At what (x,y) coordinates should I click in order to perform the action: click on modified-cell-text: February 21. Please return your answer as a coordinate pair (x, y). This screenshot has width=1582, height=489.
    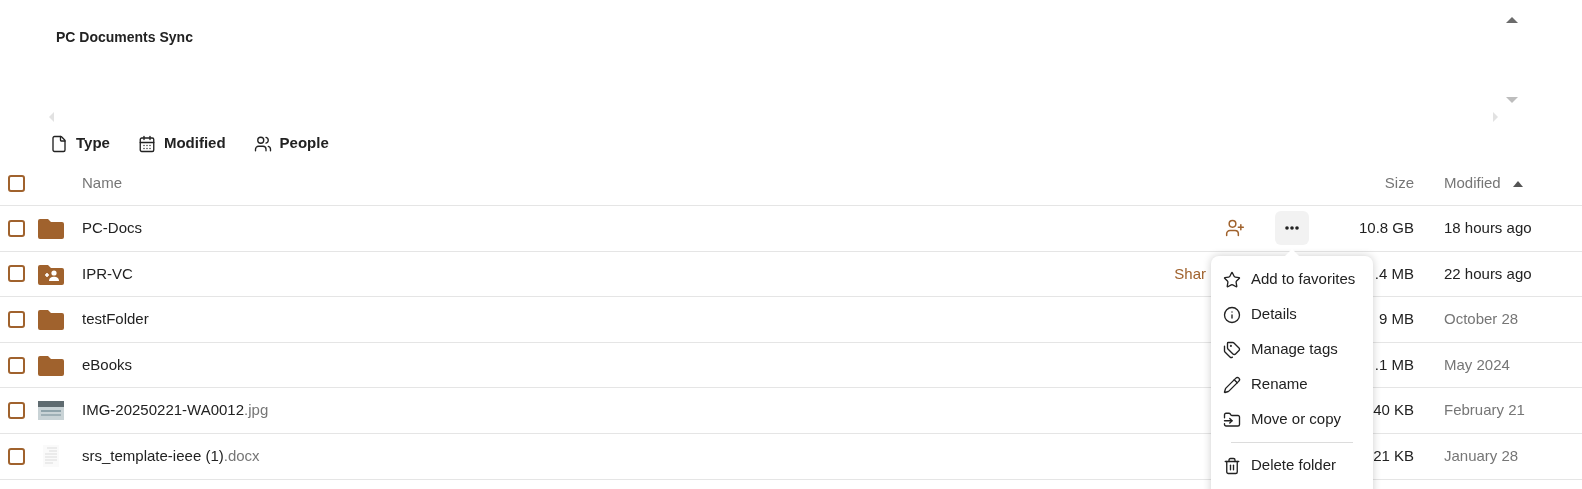
    Looking at the image, I should click on (1484, 410).